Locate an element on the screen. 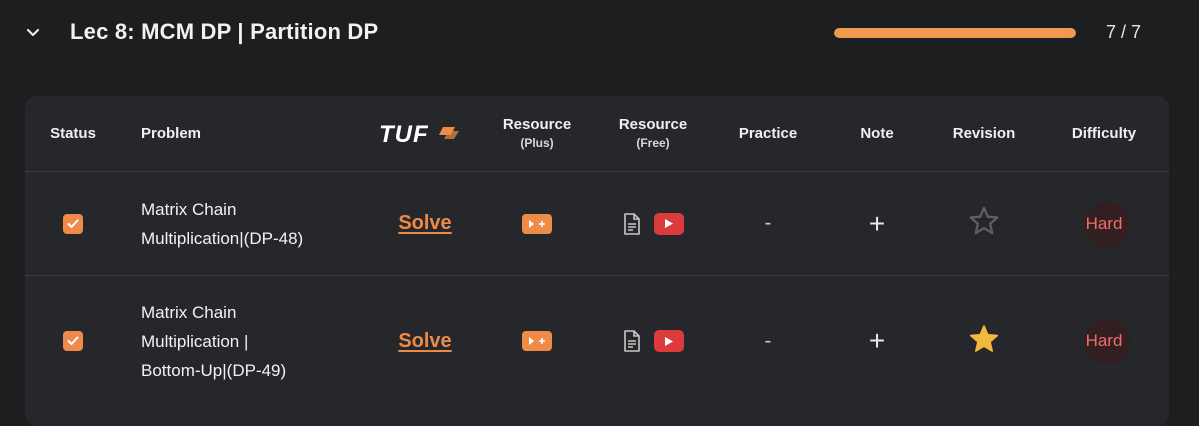 The height and width of the screenshot is (426, 1199). problem-line: Multiplication|(DP-48) is located at coordinates (222, 238).